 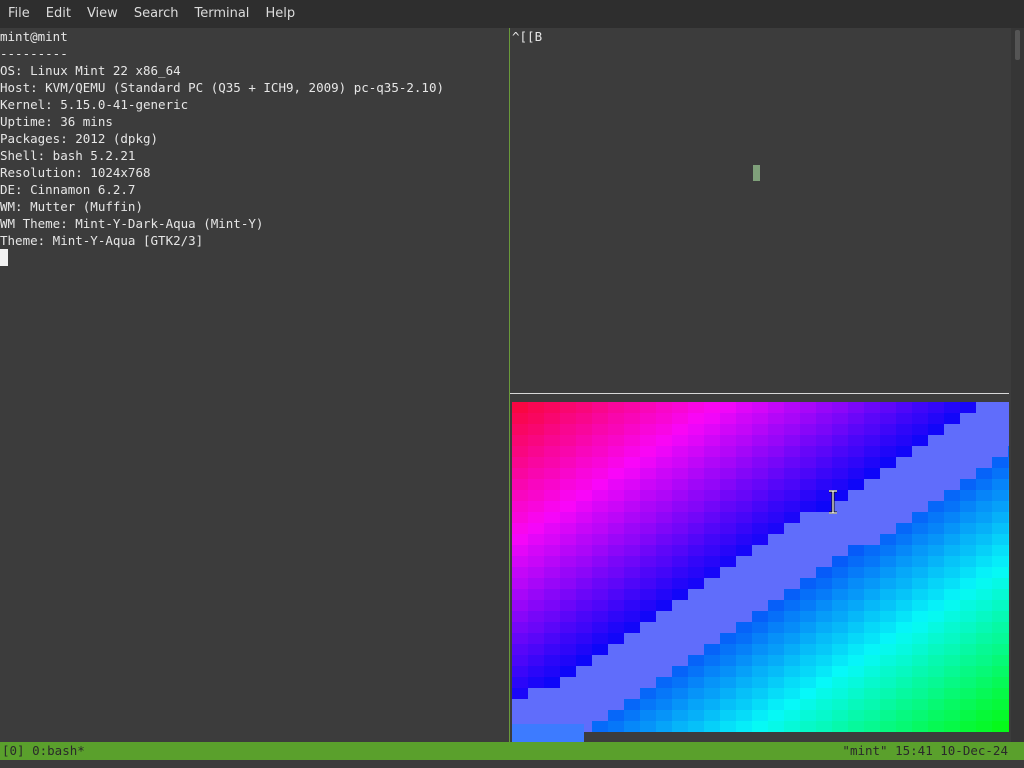 What do you see at coordinates (280, 14) in the screenshot?
I see `menu-help: Help` at bounding box center [280, 14].